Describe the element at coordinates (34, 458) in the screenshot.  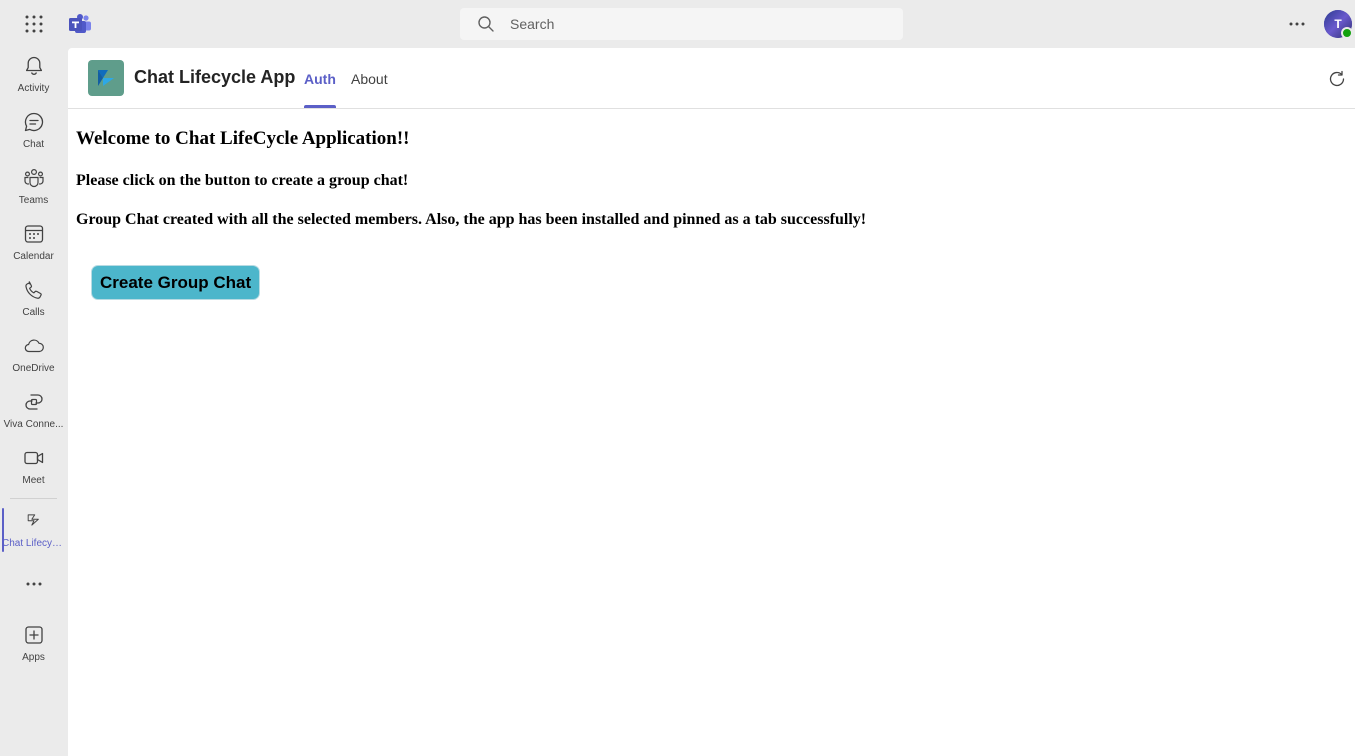
I see `video-icon` at that location.